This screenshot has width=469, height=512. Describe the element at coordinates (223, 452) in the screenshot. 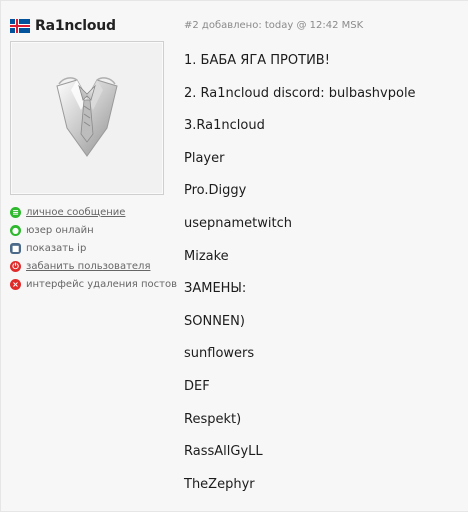

I see `post-line: RassAllGyLL` at that location.